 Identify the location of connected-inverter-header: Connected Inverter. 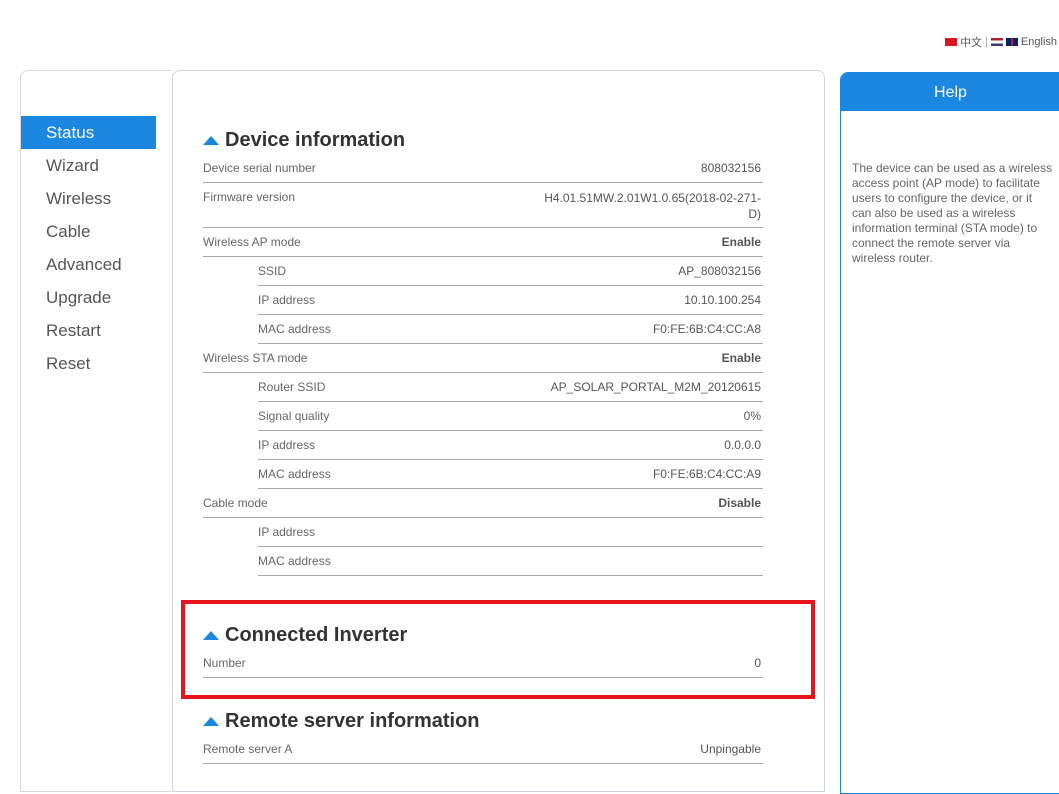
(483, 635).